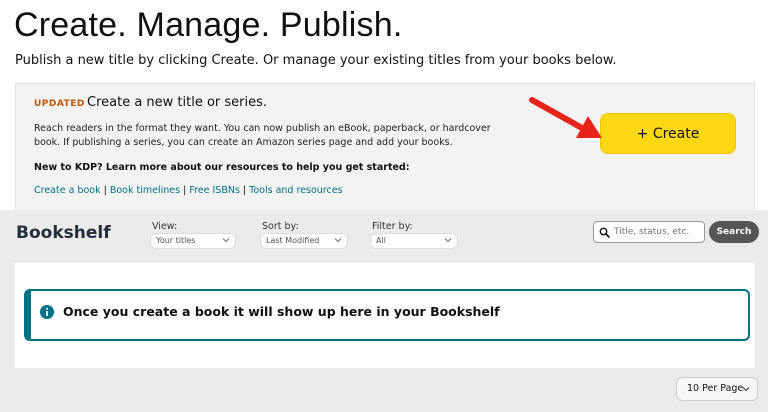 The image size is (768, 412). I want to click on search-box, so click(649, 232).